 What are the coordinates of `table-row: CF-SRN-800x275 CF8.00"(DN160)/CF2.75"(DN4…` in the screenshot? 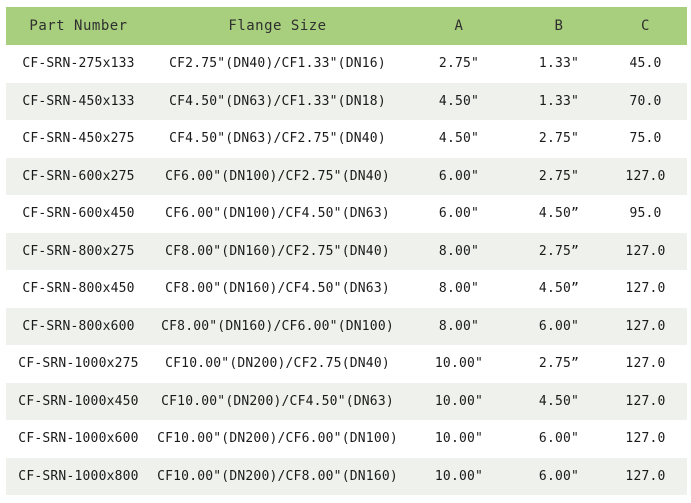 It's located at (346, 251).